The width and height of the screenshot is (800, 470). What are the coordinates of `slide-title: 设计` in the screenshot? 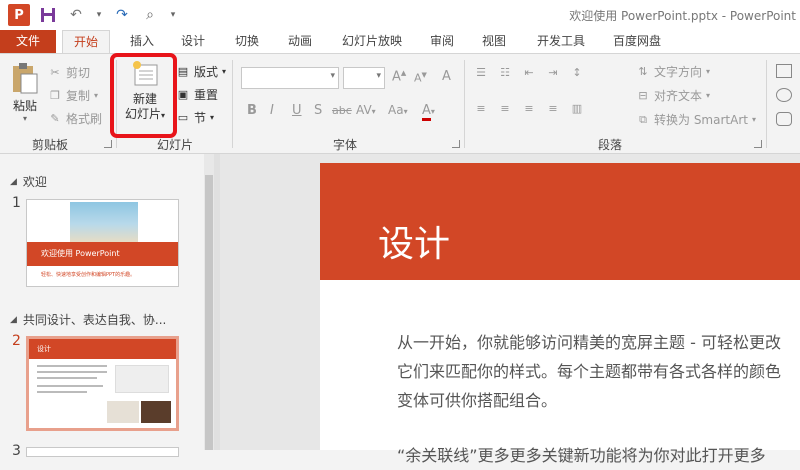 It's located at (414, 241).